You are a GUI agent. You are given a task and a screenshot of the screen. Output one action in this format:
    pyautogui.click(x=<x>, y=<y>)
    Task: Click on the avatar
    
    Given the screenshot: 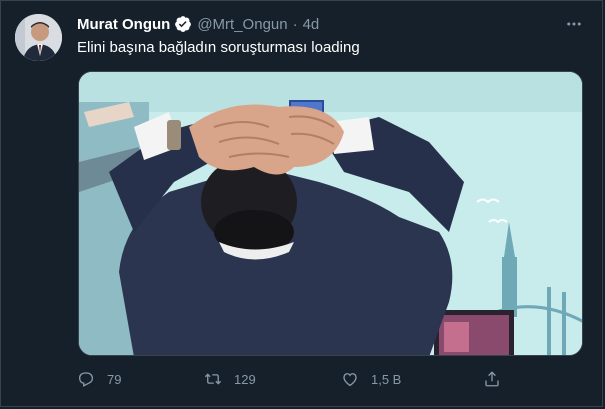 What is the action you would take?
    pyautogui.click(x=38, y=37)
    